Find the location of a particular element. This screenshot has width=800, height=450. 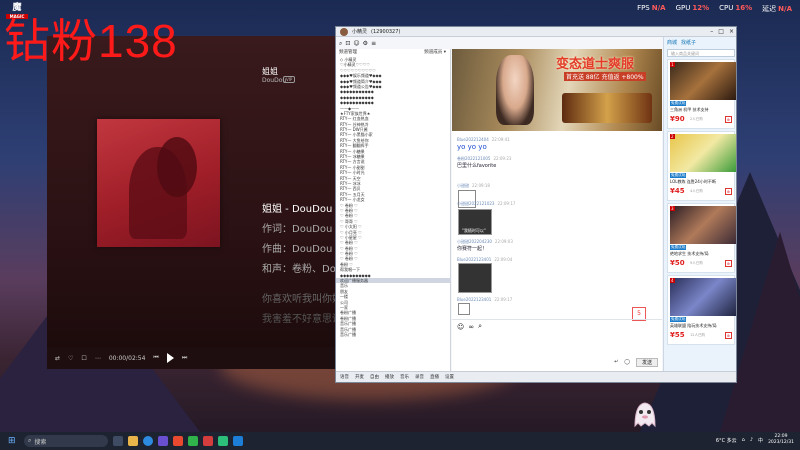

chat-bottom-bar: 语音 开麦 自由 播放 音乐 录音 直播 设置 is located at coordinates (536, 376).